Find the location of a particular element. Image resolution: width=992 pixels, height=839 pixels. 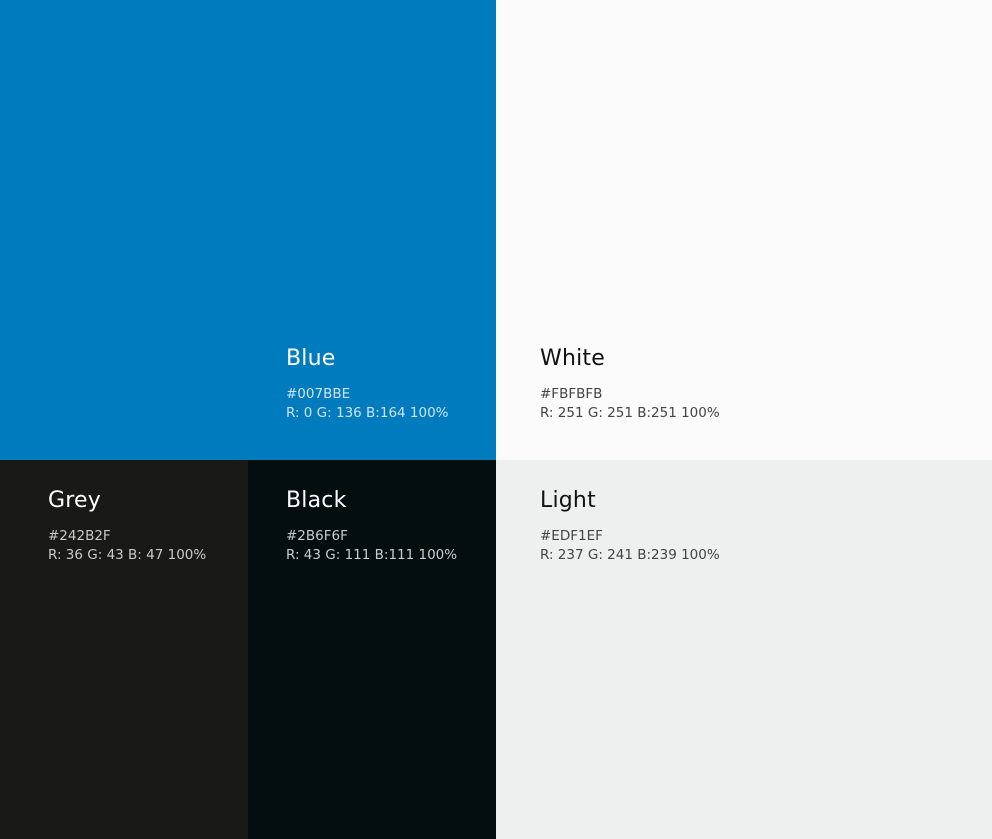

swatch-rgb: R: 251 G: 251 B:251 100% is located at coordinates (630, 413).